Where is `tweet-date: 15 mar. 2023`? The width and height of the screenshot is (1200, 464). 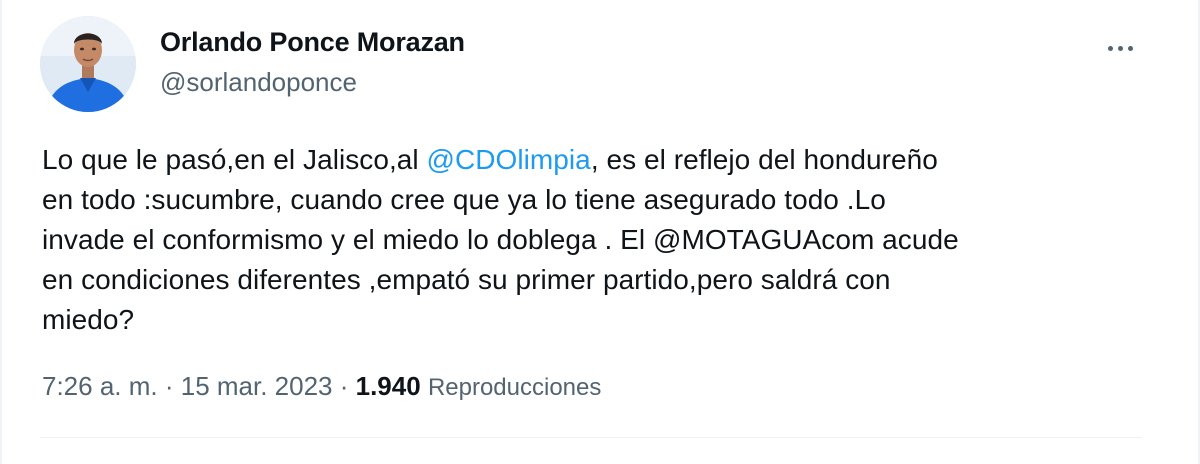 tweet-date: 15 mar. 2023 is located at coordinates (257, 386).